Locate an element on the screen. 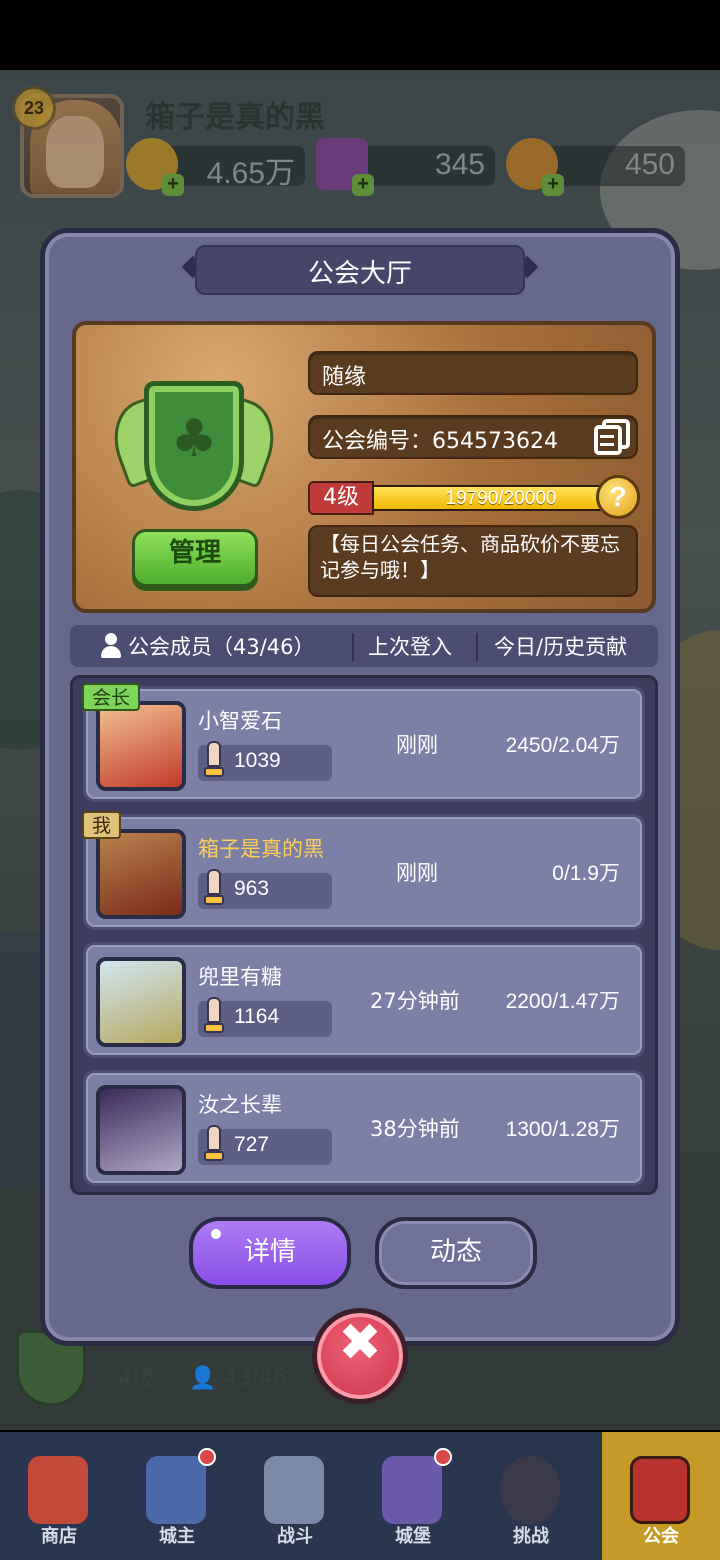 The width and height of the screenshot is (720, 1560). close-button: ✖ is located at coordinates (360, 1356).